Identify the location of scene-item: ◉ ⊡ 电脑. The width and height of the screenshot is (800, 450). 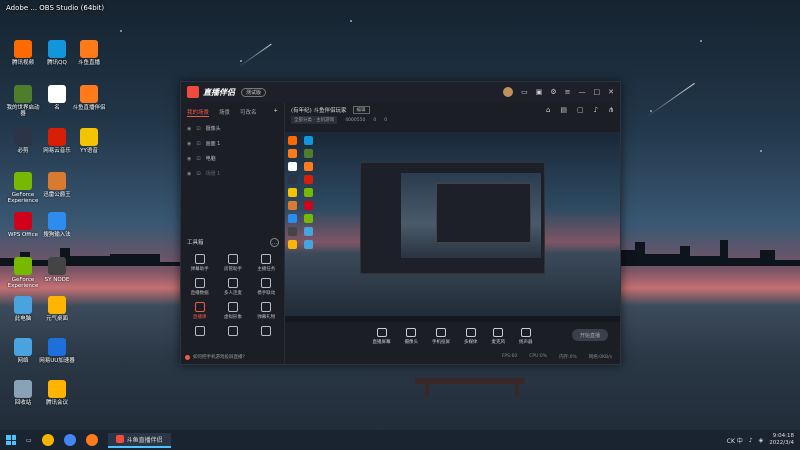
(232, 158).